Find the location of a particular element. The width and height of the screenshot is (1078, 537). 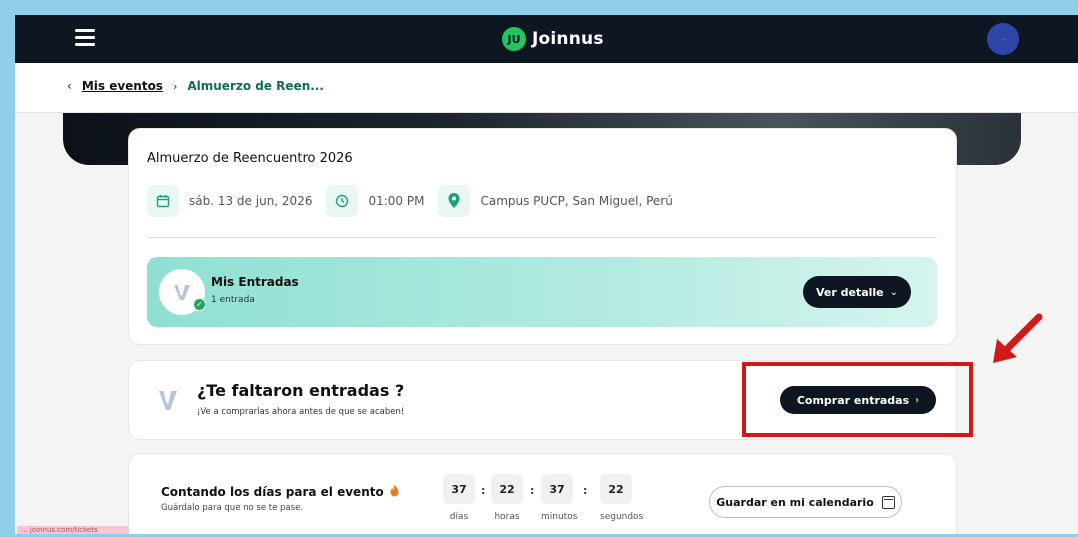

my-tickets-count: 1 entrada is located at coordinates (233, 300).